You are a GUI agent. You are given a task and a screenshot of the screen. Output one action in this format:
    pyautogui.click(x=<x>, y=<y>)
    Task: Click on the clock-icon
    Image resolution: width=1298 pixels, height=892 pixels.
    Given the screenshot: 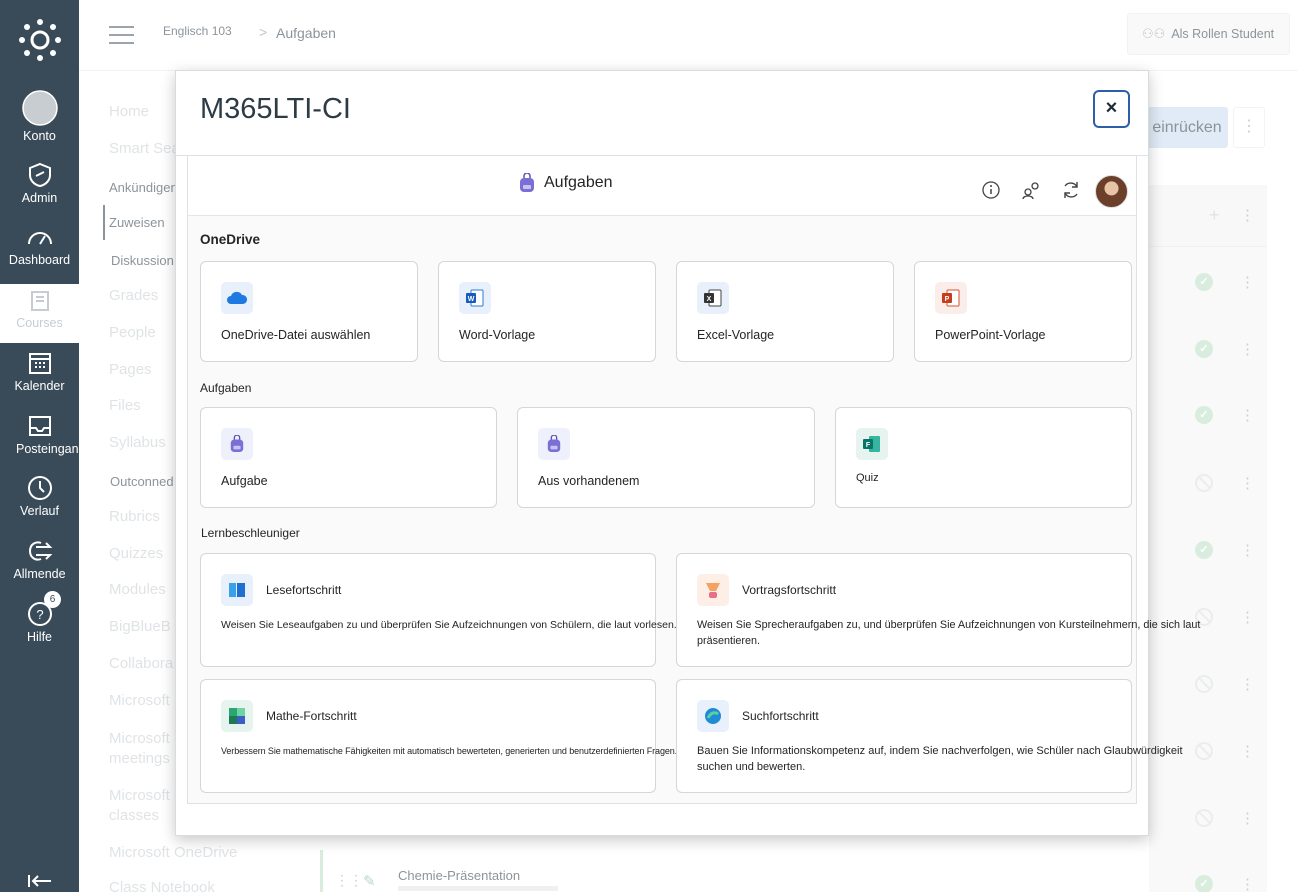 What is the action you would take?
    pyautogui.click(x=39, y=488)
    